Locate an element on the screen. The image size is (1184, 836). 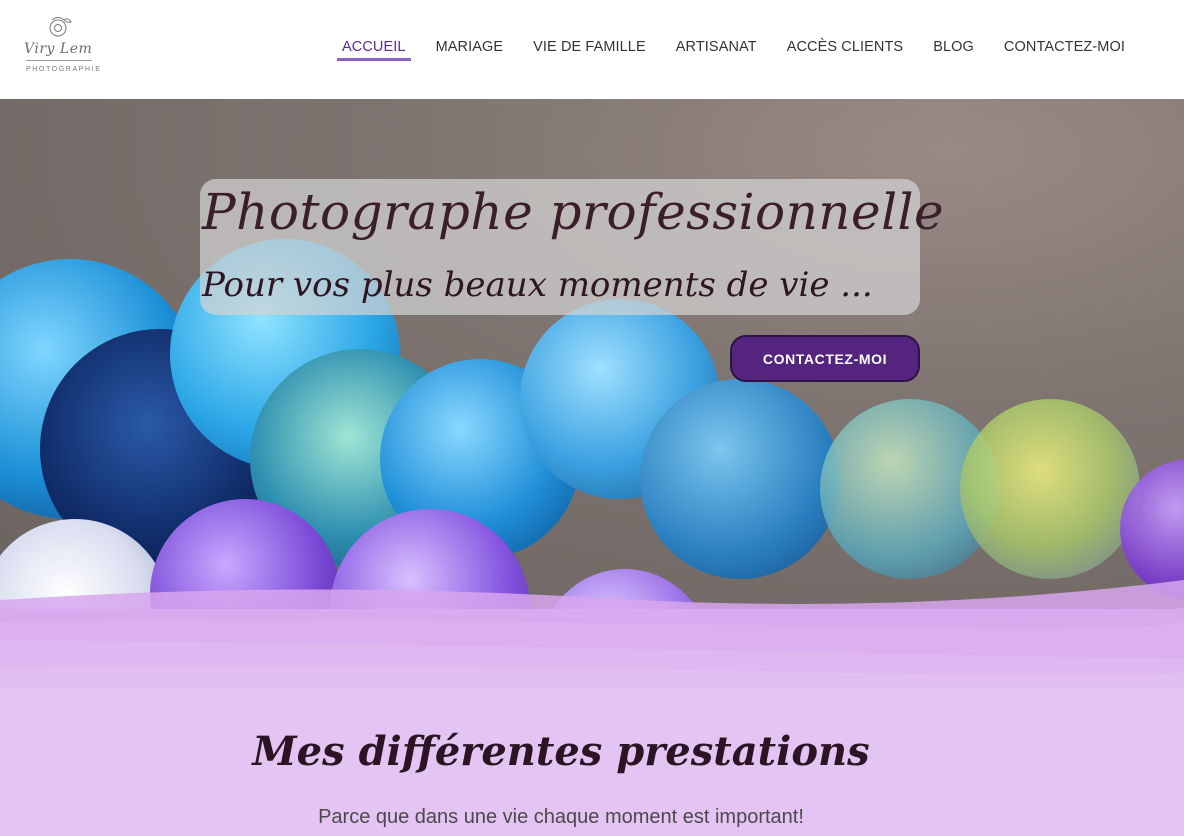
logo-subtitle: PHOTOGRAPHIE is located at coordinates (64, 69).